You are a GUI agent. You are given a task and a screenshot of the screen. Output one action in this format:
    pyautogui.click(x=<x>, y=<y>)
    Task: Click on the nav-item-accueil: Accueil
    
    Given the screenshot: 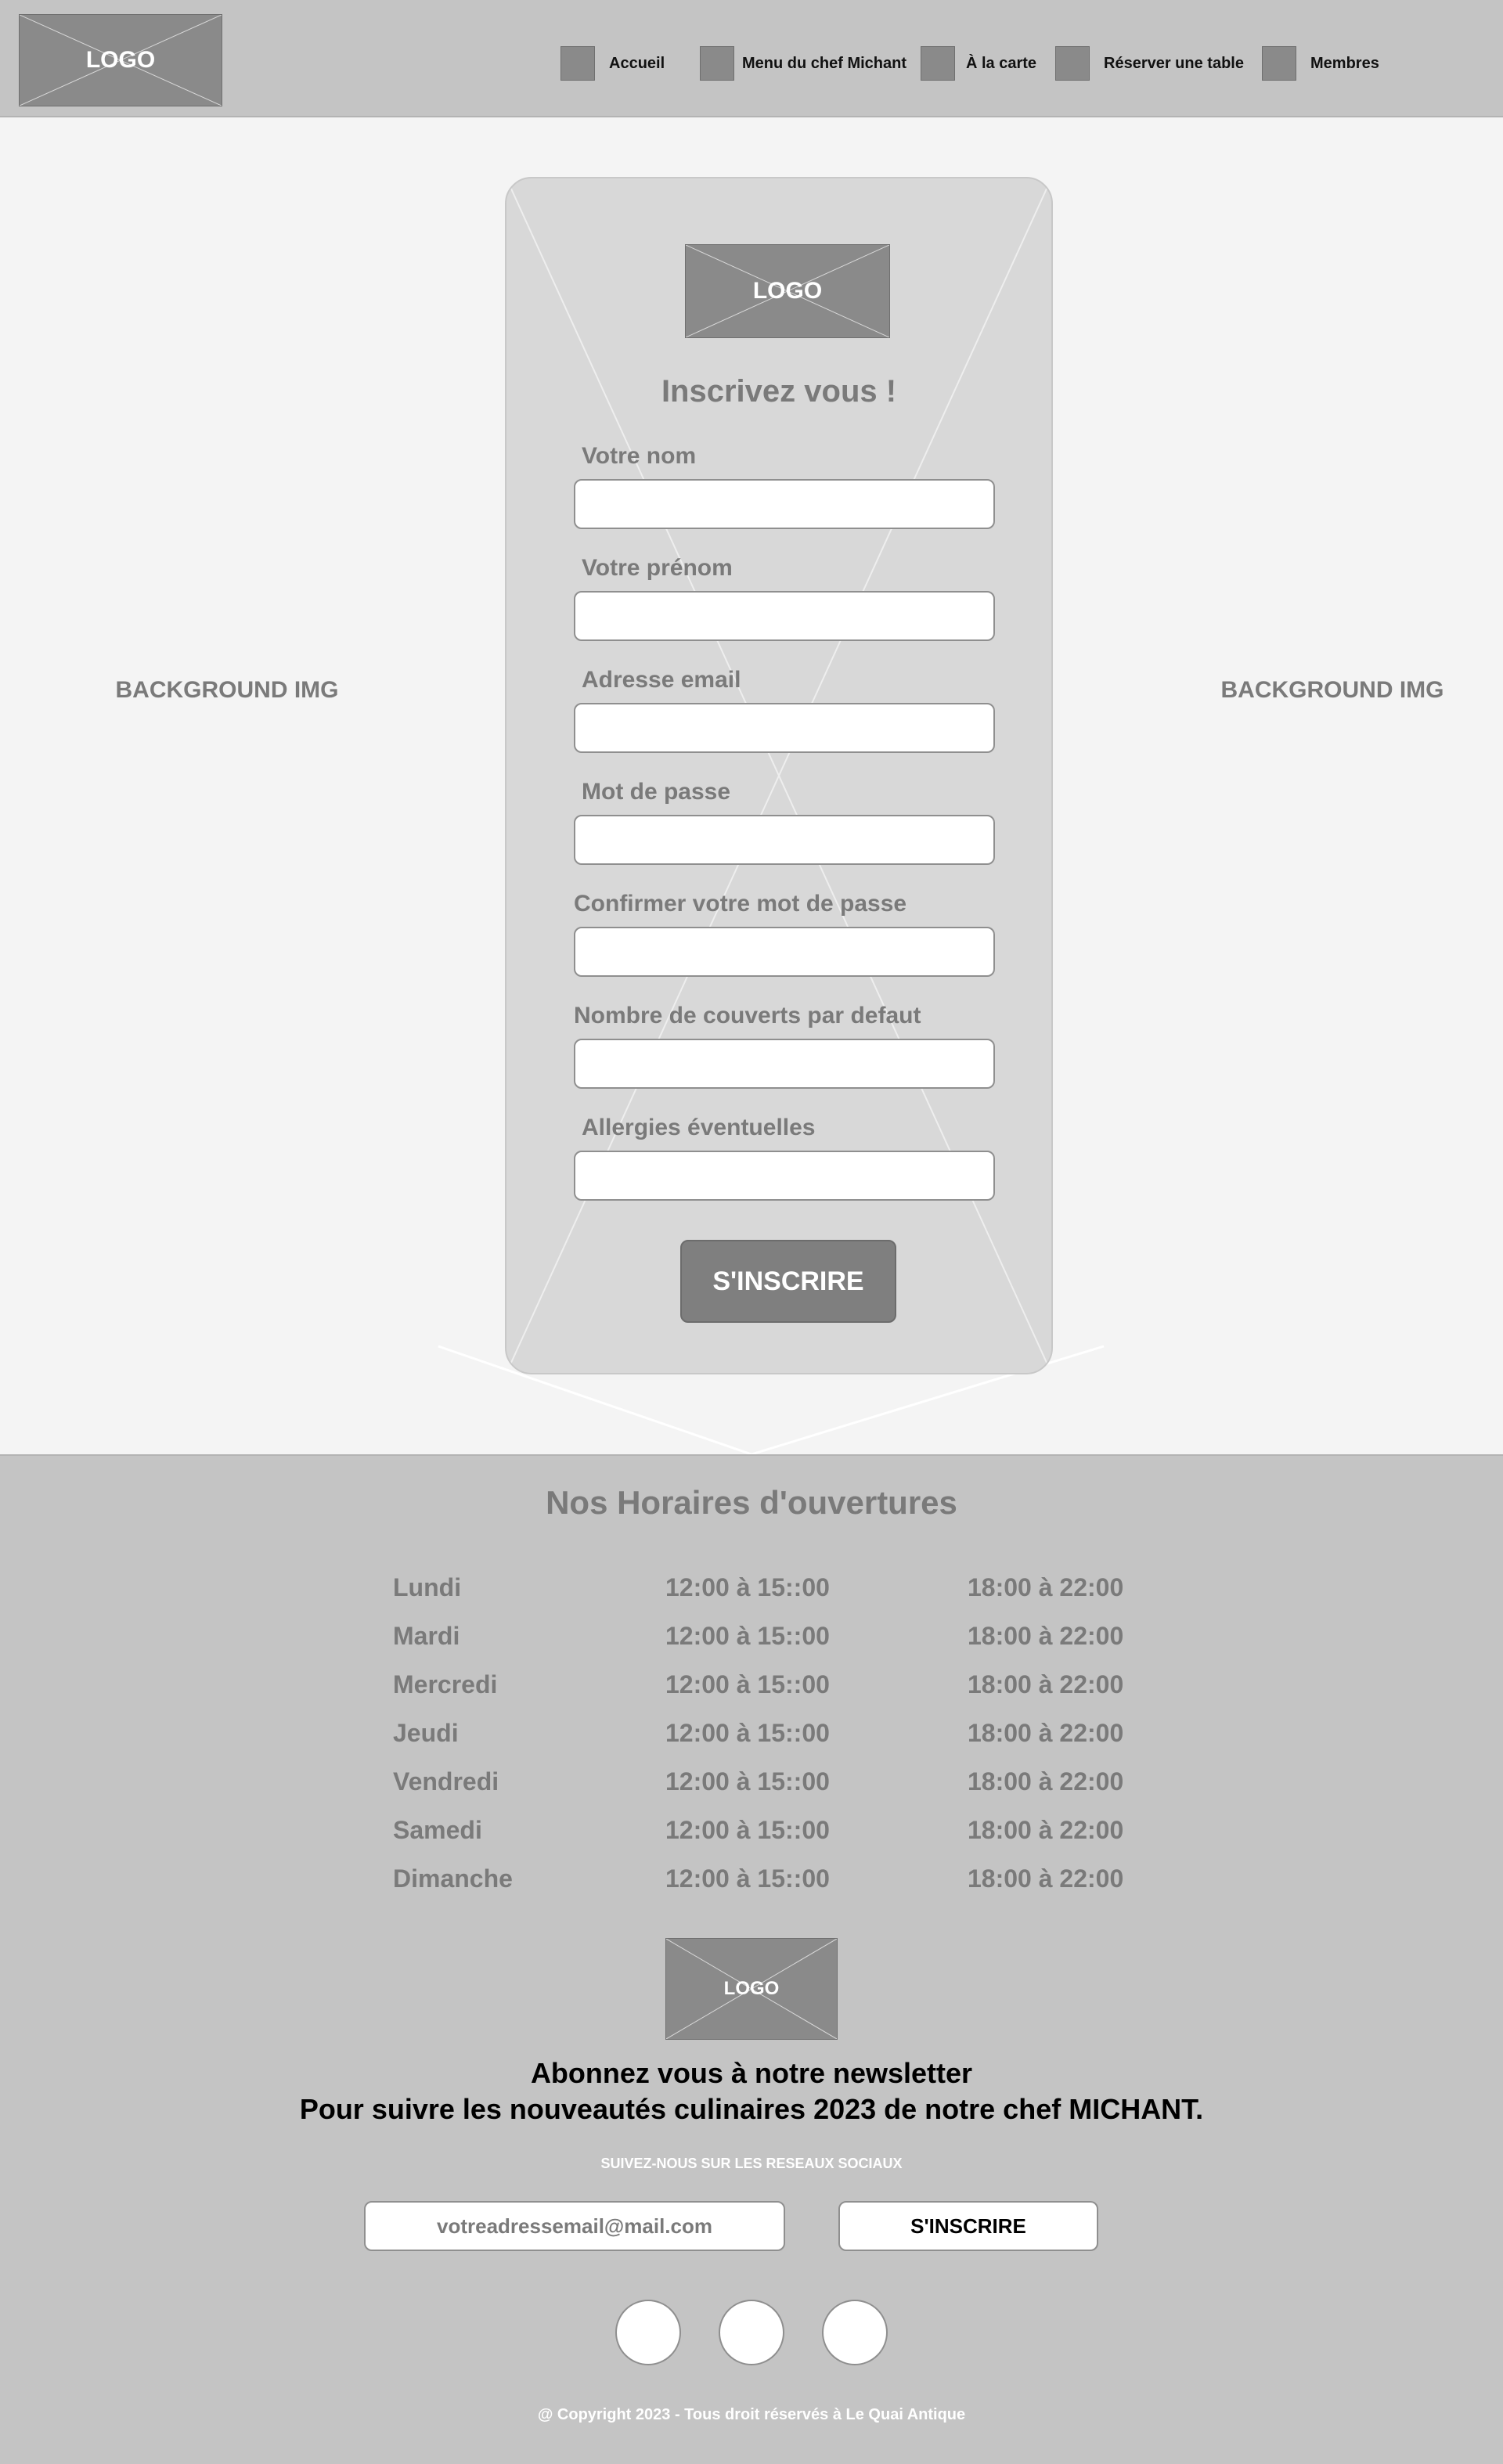 What is the action you would take?
    pyautogui.click(x=612, y=63)
    